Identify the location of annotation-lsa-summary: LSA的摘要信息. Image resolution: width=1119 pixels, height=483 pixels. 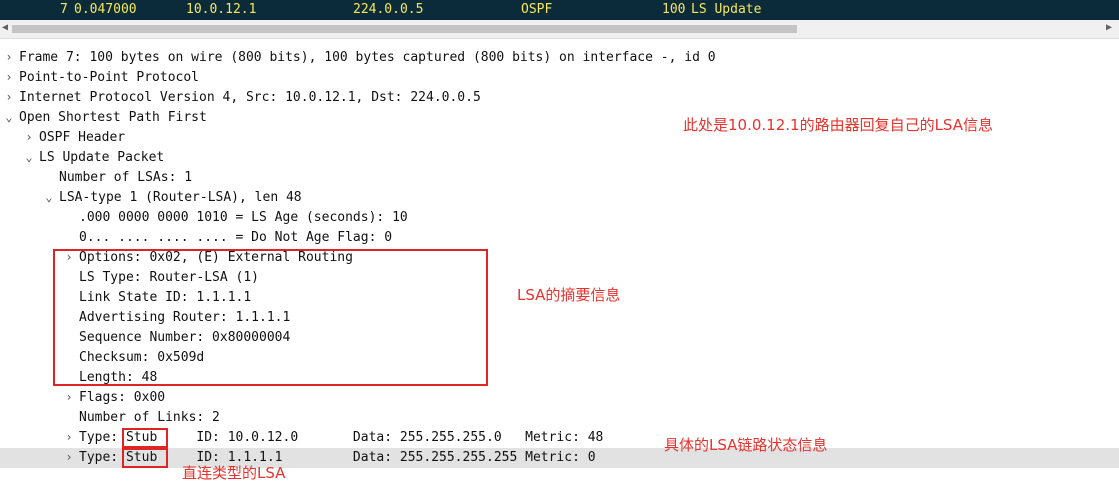
(569, 295).